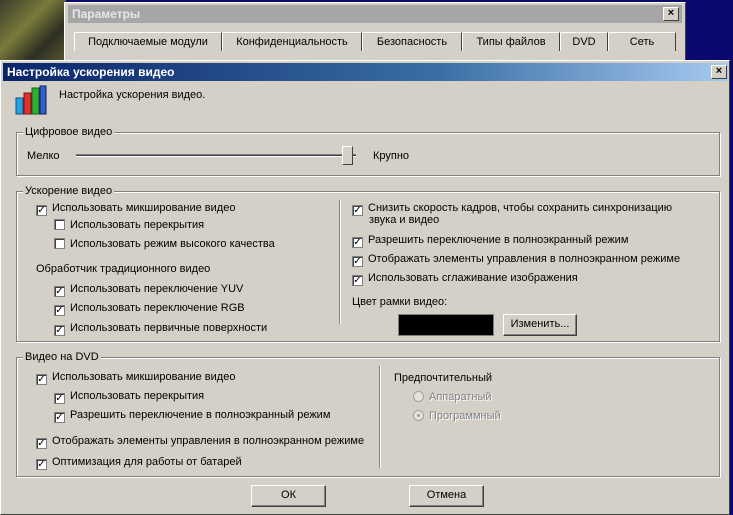  Describe the element at coordinates (412, 41) in the screenshot. I see `tab-security: Безопасность` at that location.